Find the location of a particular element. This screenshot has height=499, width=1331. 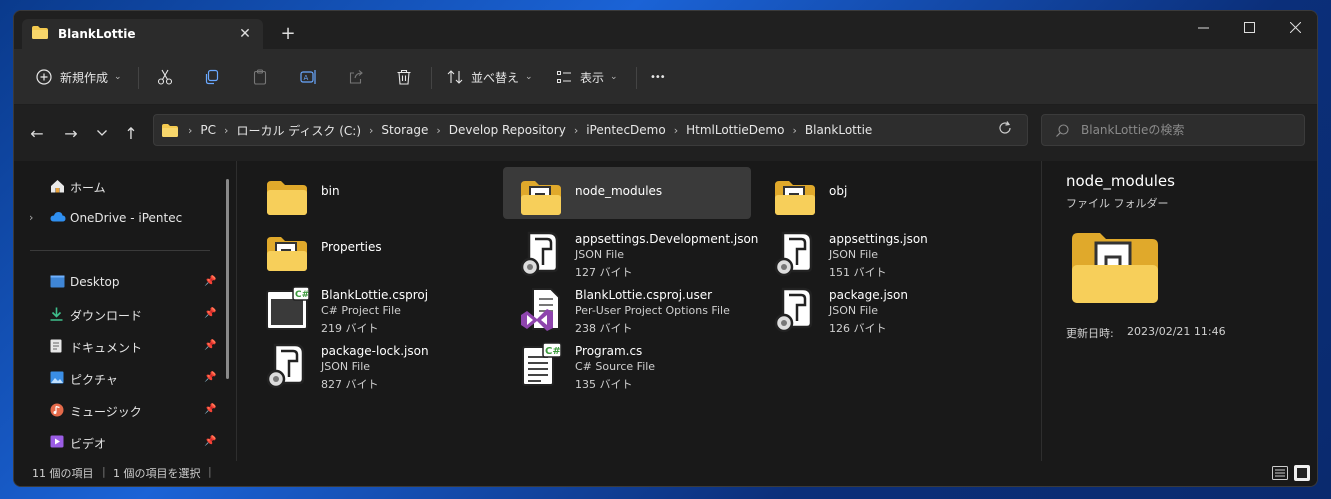

clipboard-icon is located at coordinates (260, 77).